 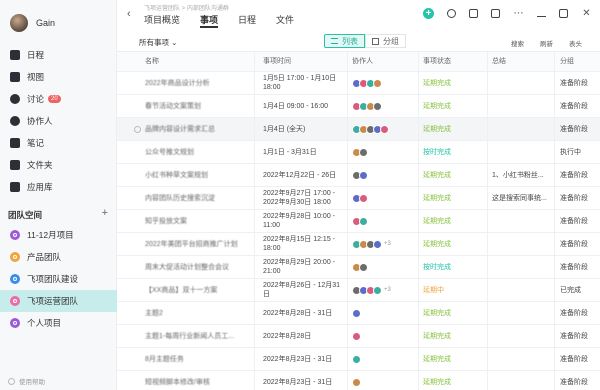 What do you see at coordinates (58, 257) in the screenshot?
I see `project-item: 产品团队` at bounding box center [58, 257].